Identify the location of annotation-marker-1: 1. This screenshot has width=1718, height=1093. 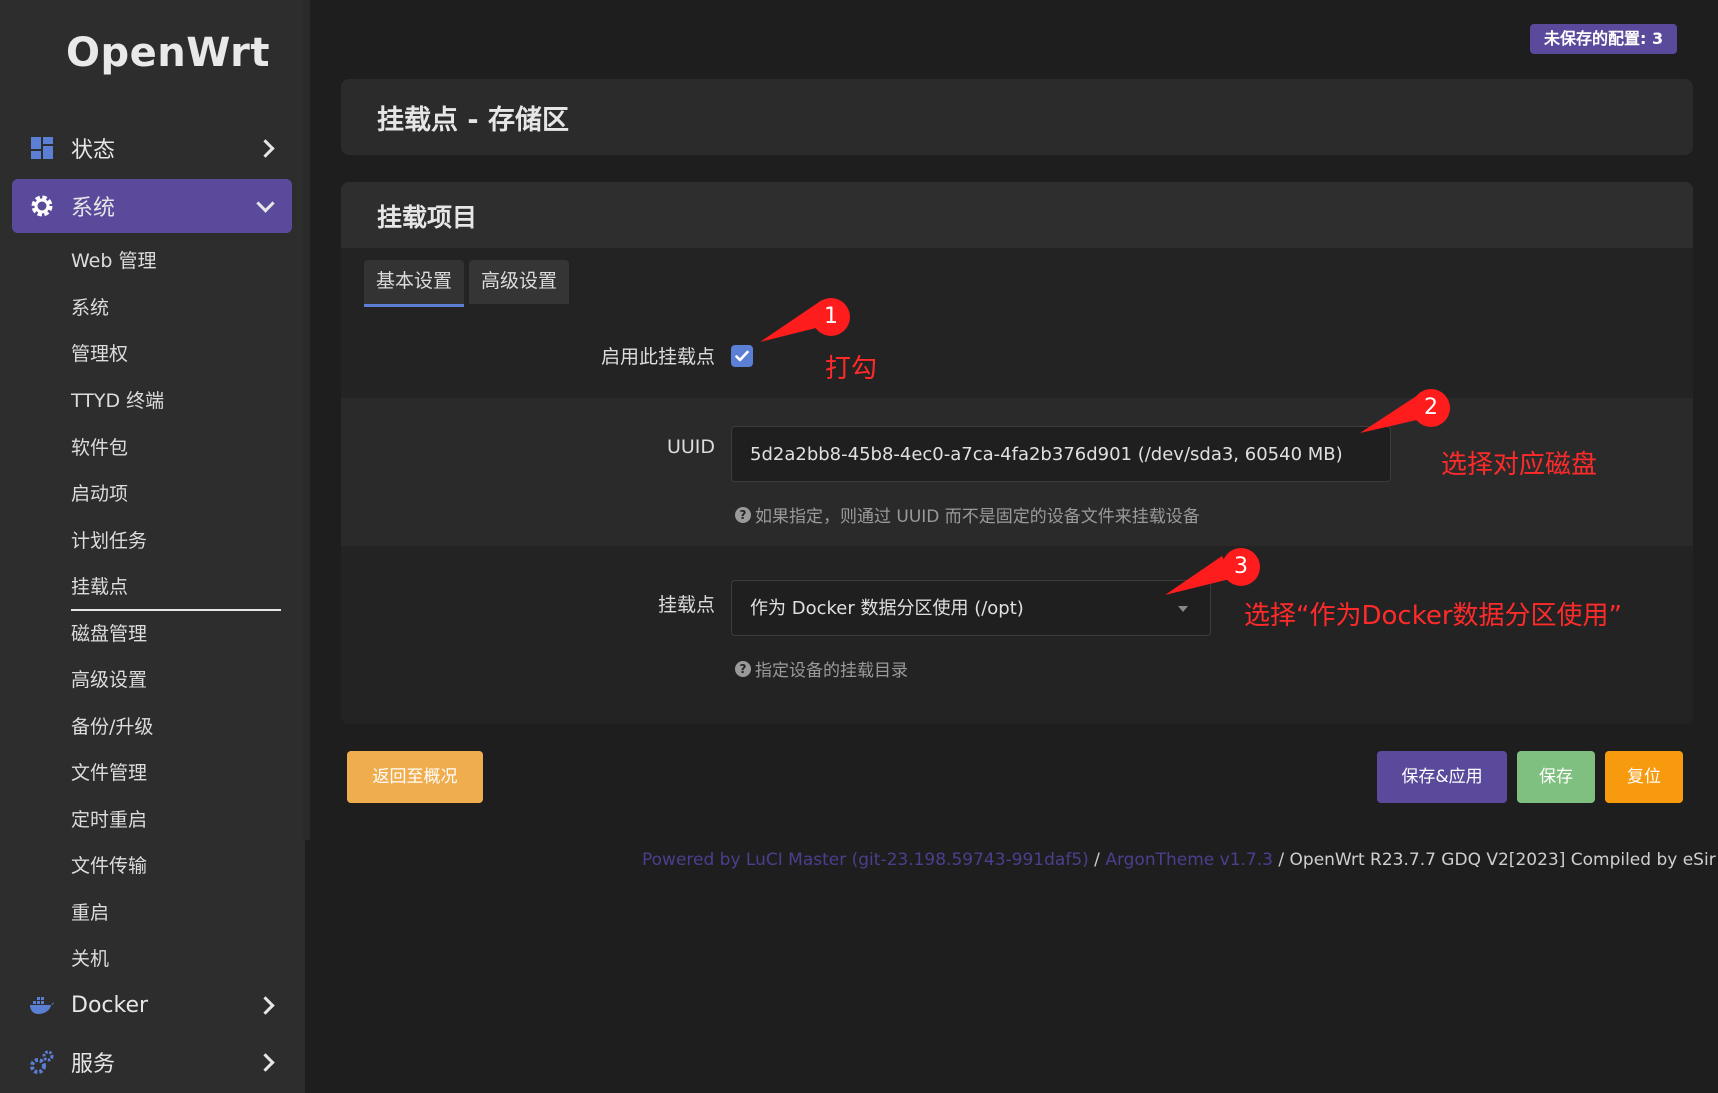
(831, 317).